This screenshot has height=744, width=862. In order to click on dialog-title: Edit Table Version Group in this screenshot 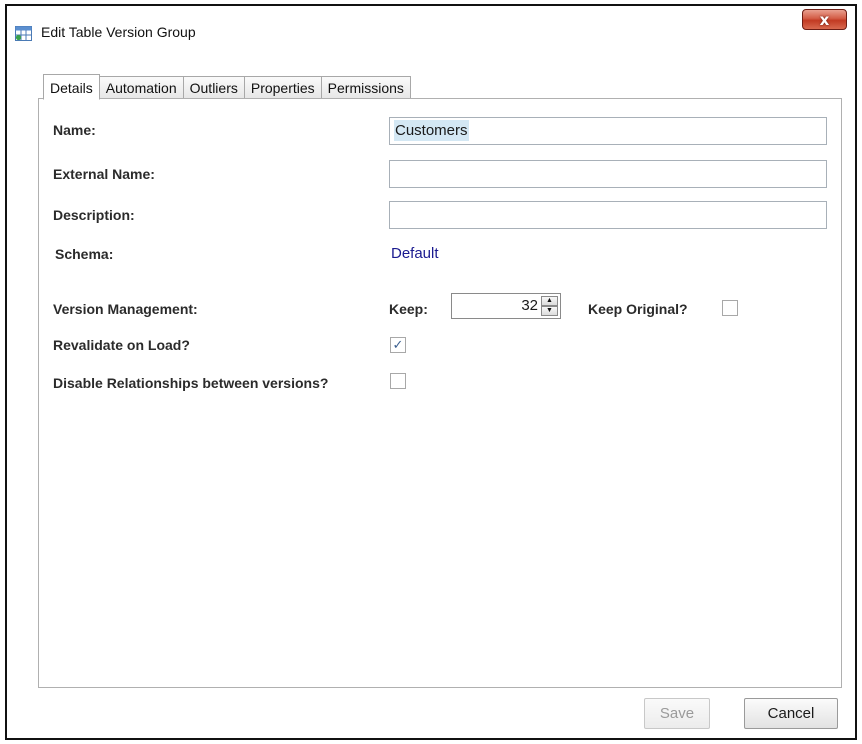, I will do `click(118, 32)`.